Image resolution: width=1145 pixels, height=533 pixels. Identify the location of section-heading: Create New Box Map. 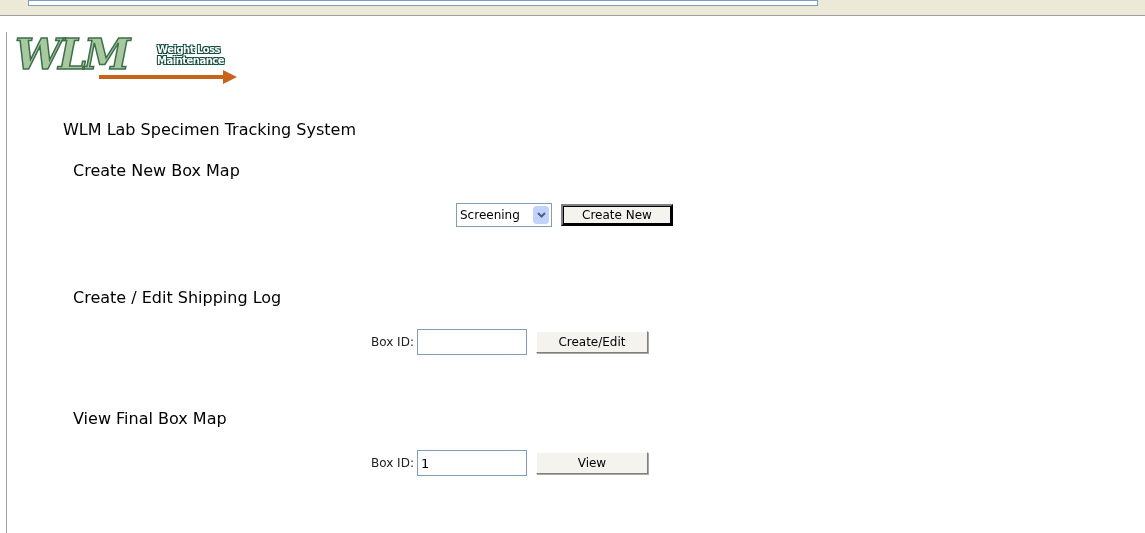
(157, 171).